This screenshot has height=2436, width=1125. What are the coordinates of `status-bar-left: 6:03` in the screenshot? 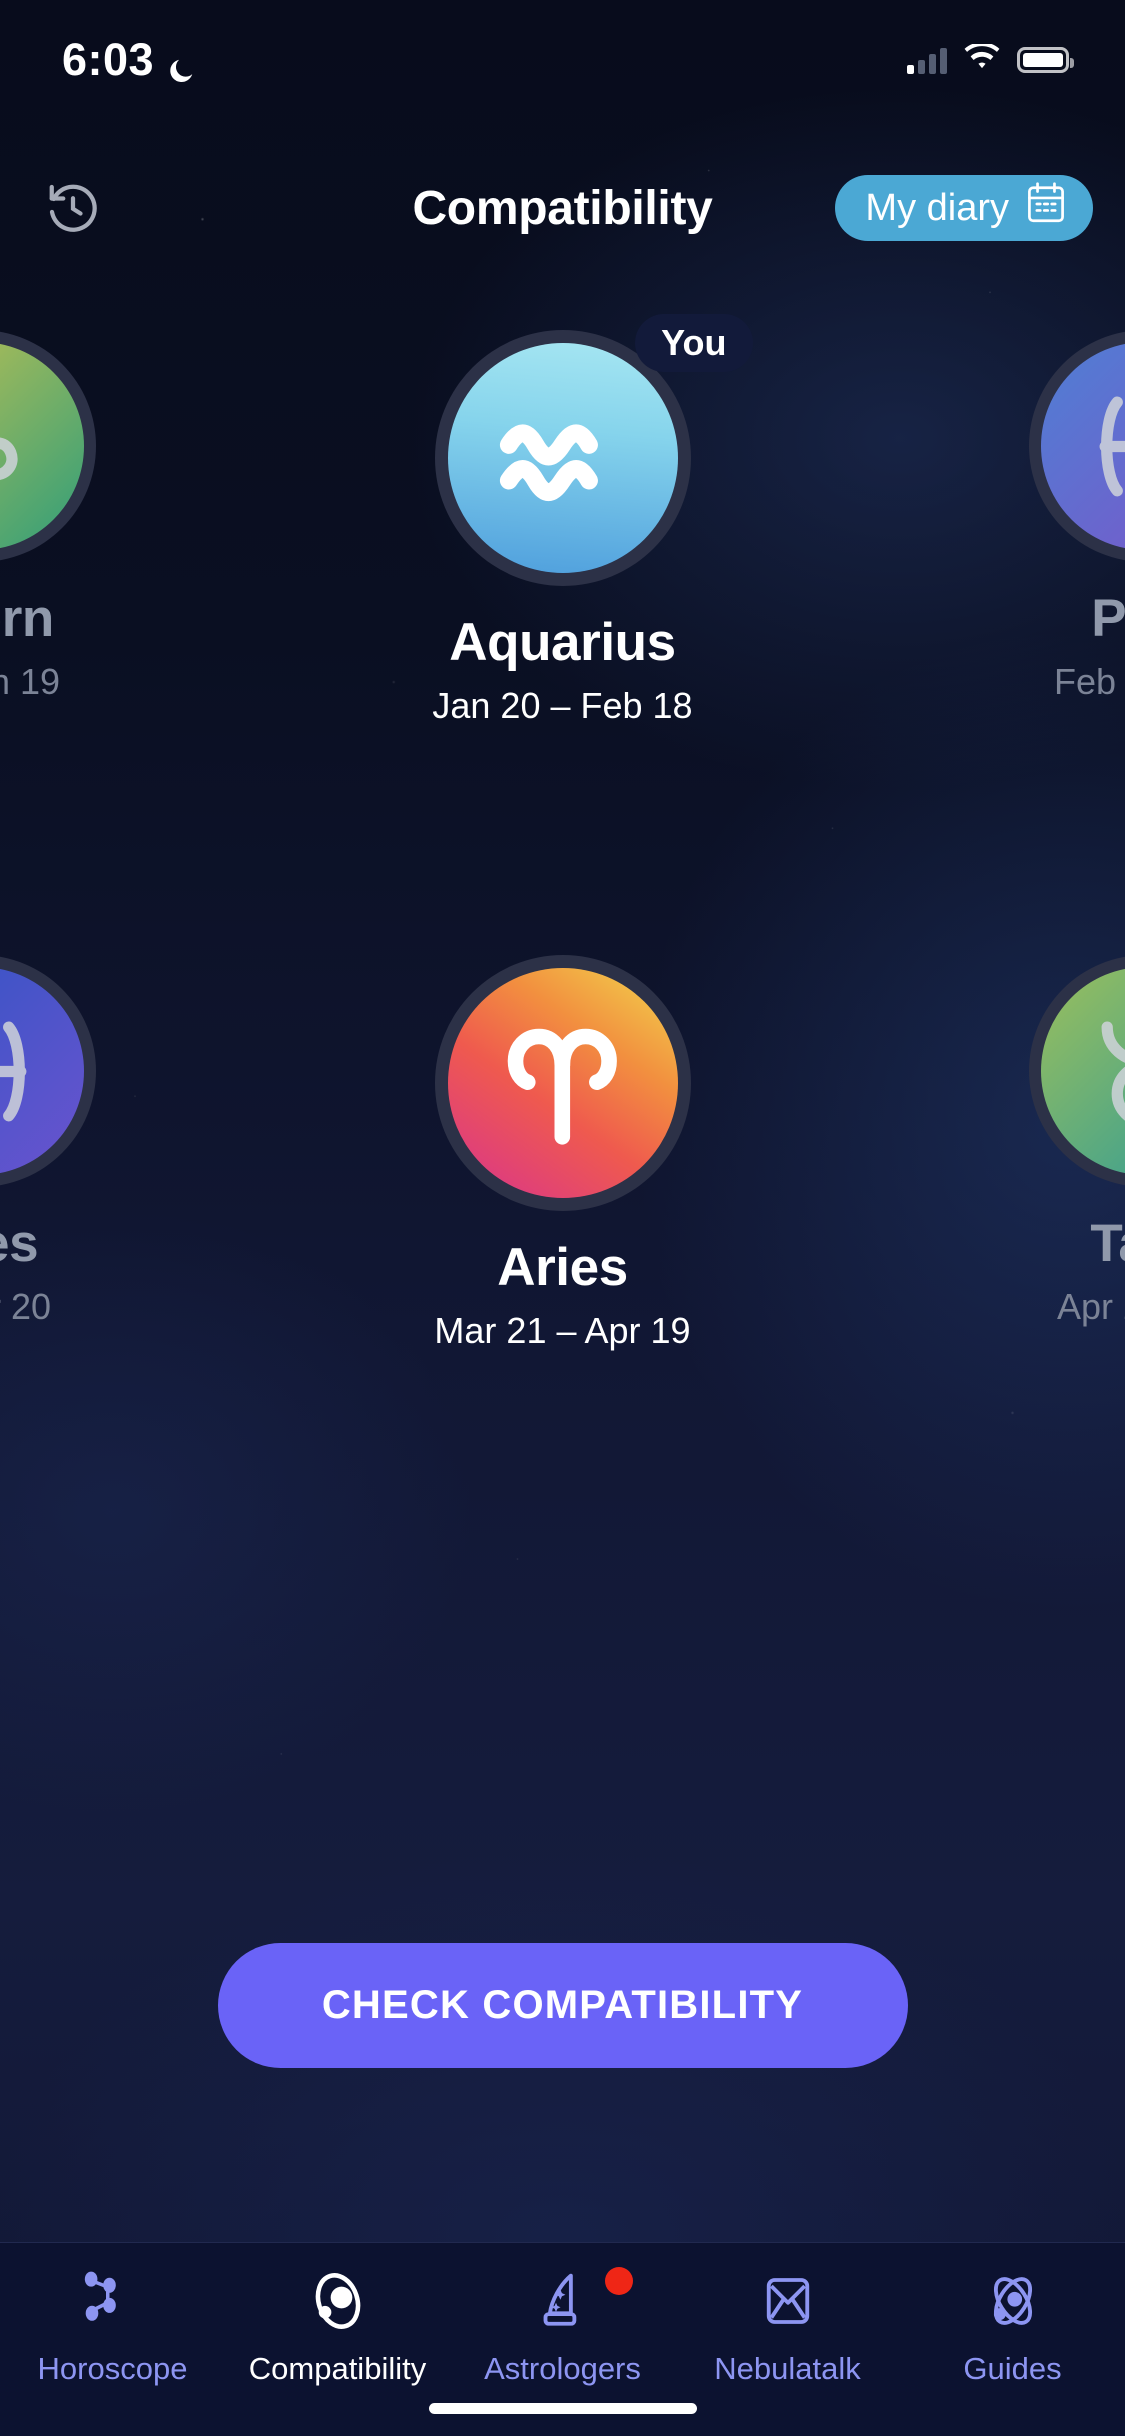 It's located at (129, 60).